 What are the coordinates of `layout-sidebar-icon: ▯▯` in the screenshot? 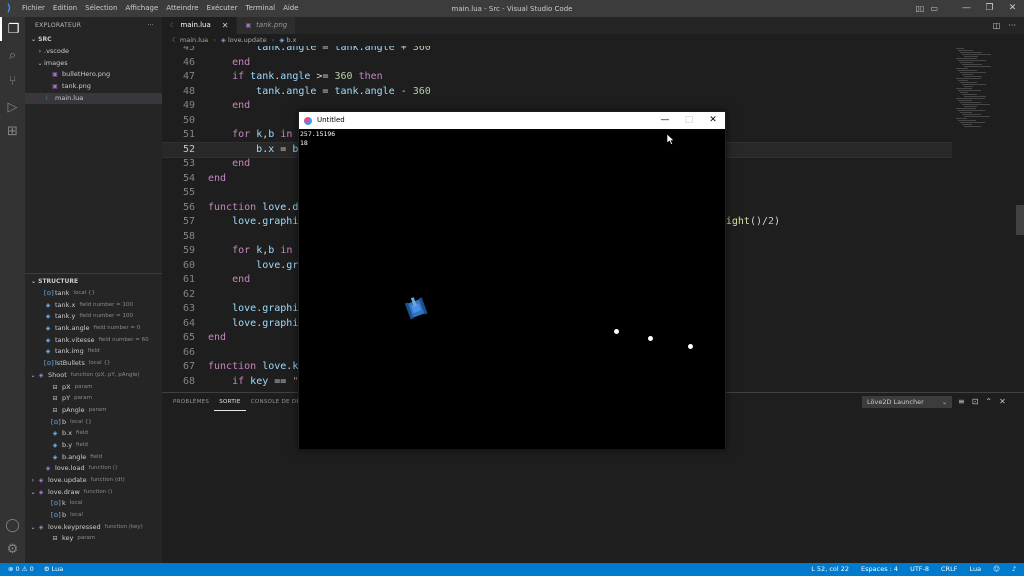 It's located at (920, 8).